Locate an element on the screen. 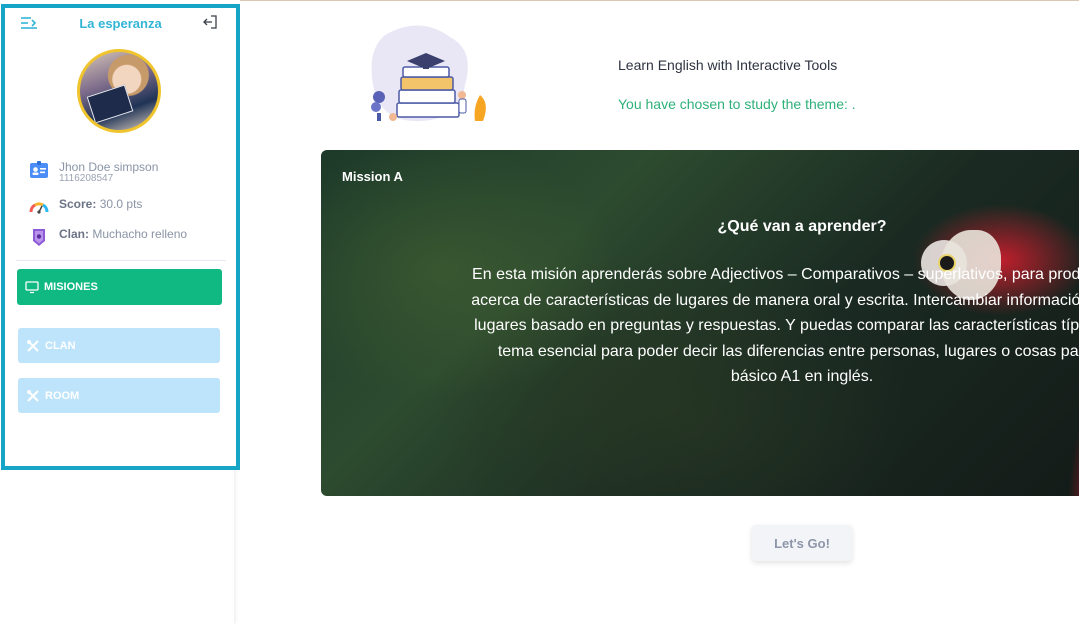 The image size is (1079, 624). nav-missions-button: MISIONES is located at coordinates (119, 287).